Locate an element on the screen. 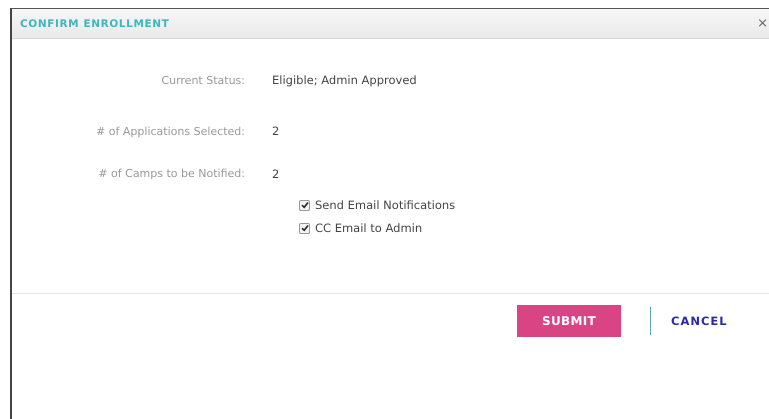 Image resolution: width=769 pixels, height=419 pixels. checkbox-label: Send Email Notifications is located at coordinates (385, 205).